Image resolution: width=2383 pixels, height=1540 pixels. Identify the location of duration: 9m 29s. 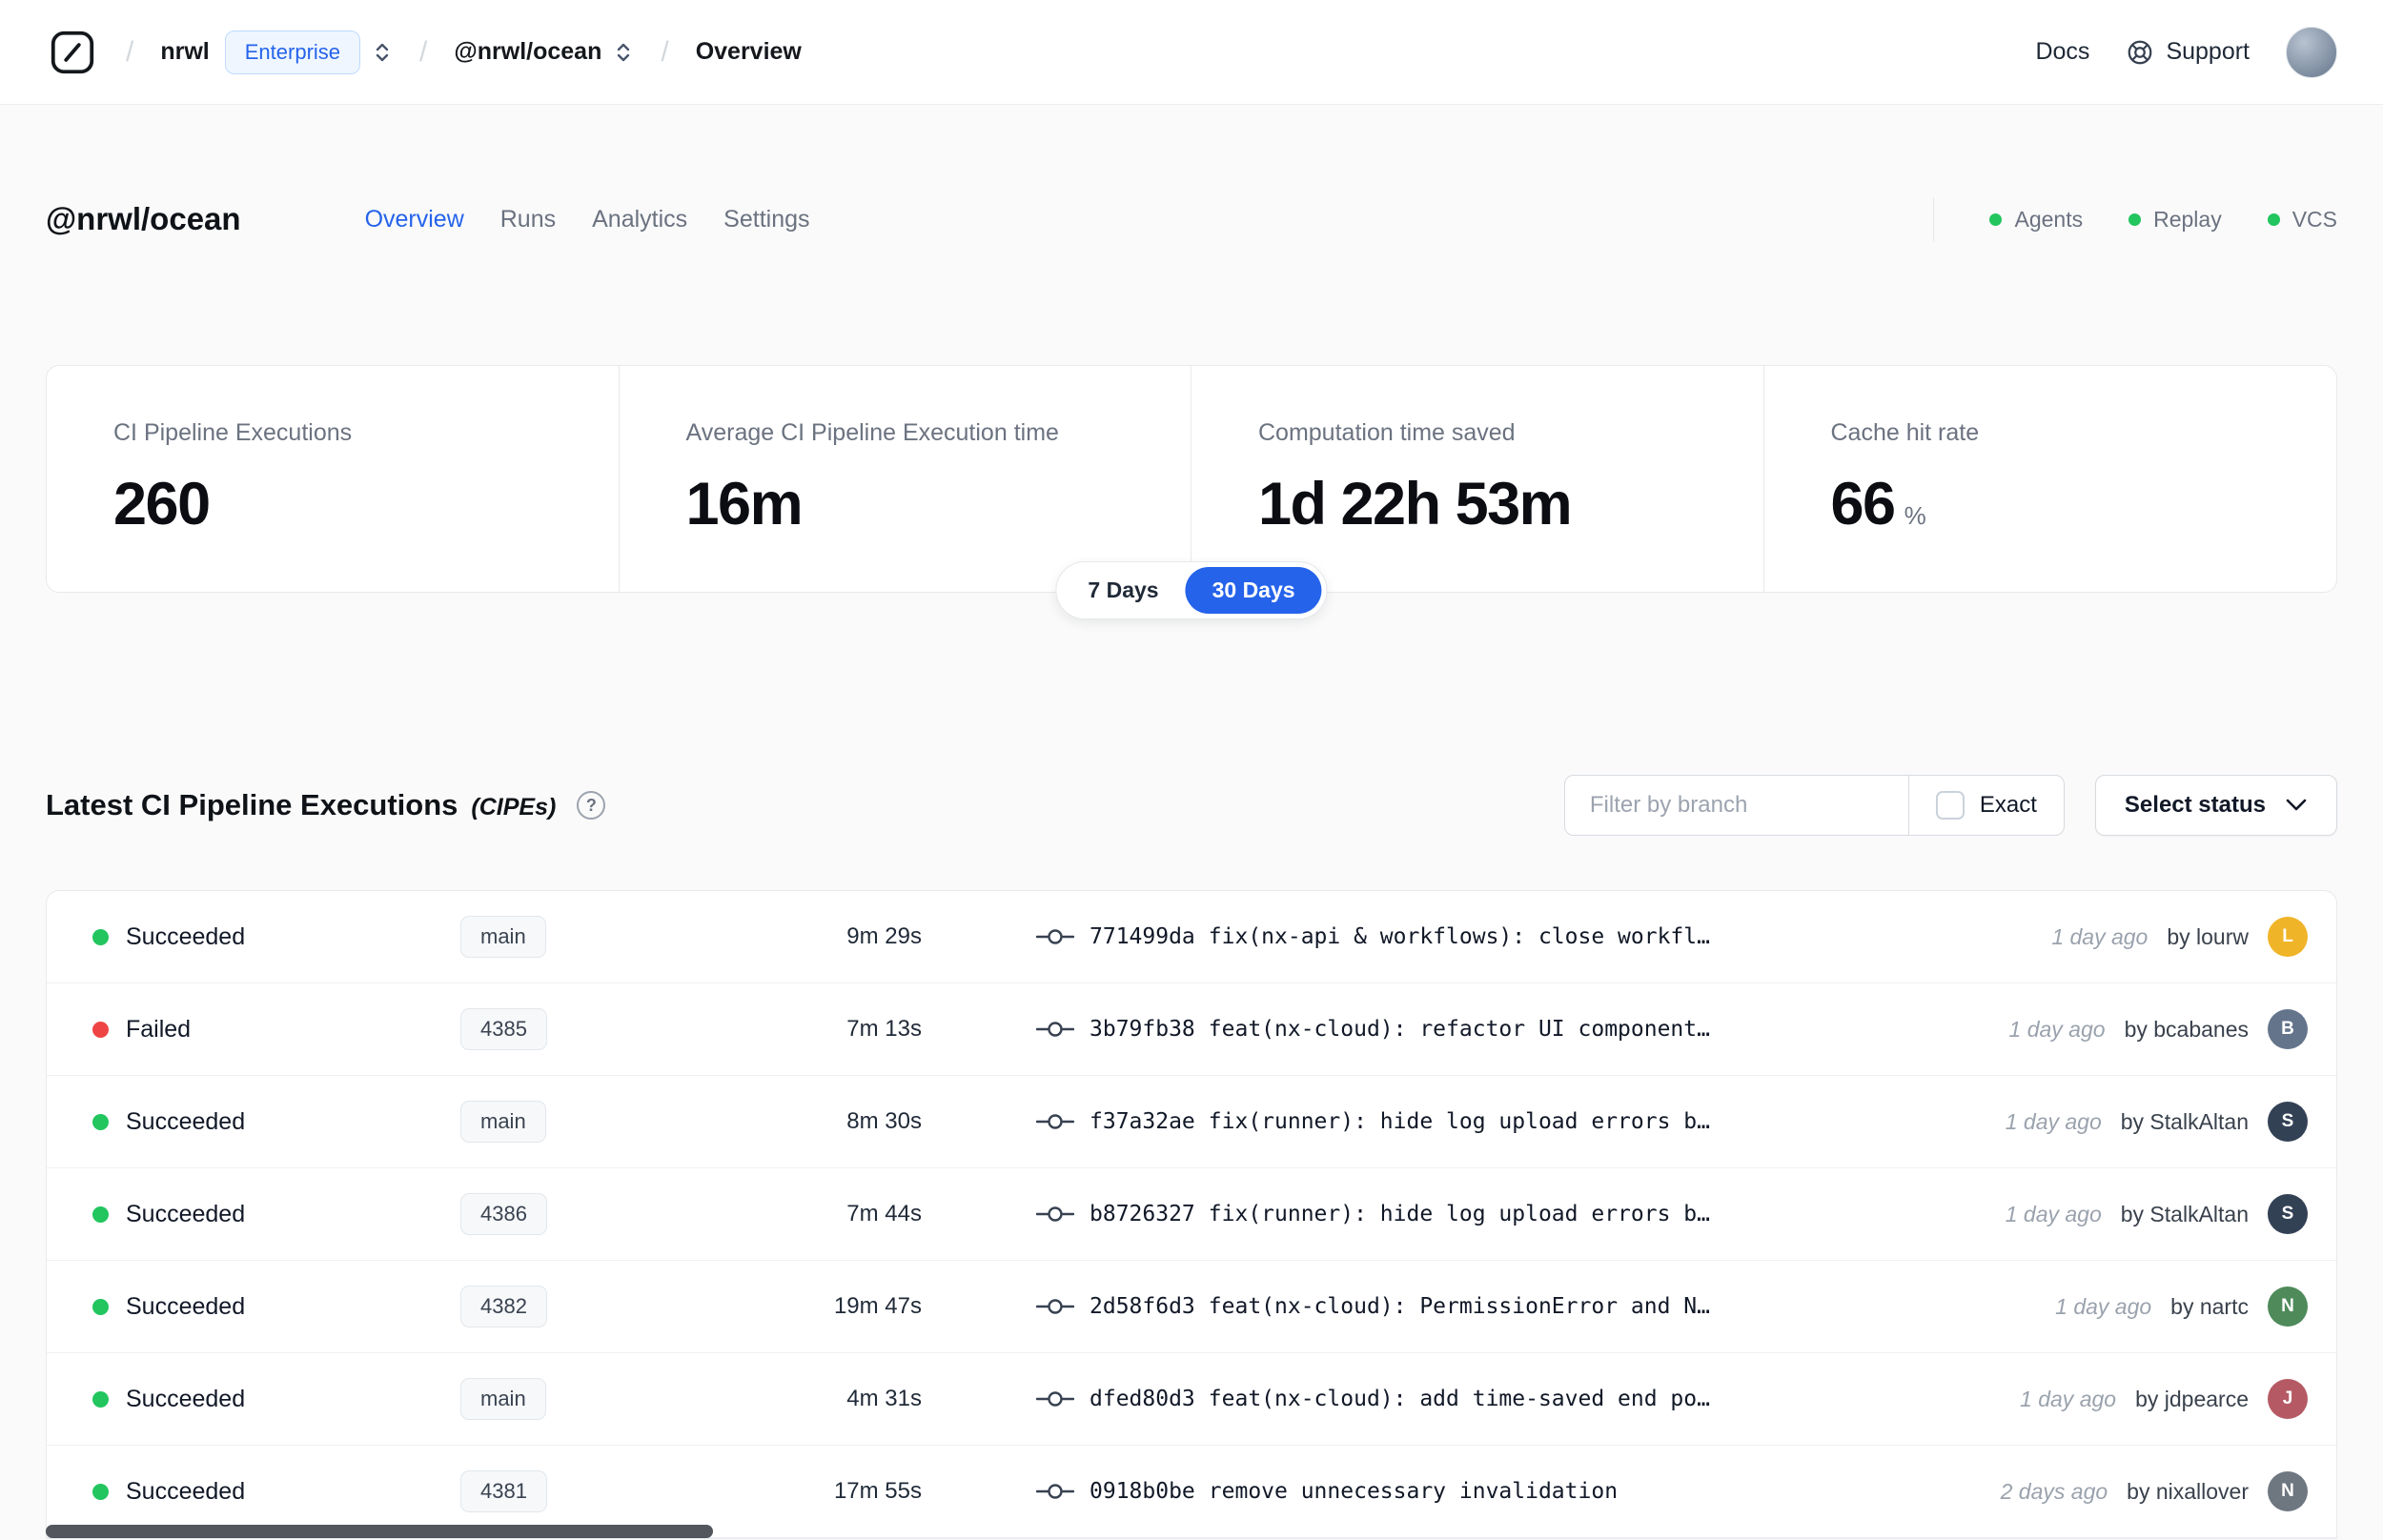
(884, 936).